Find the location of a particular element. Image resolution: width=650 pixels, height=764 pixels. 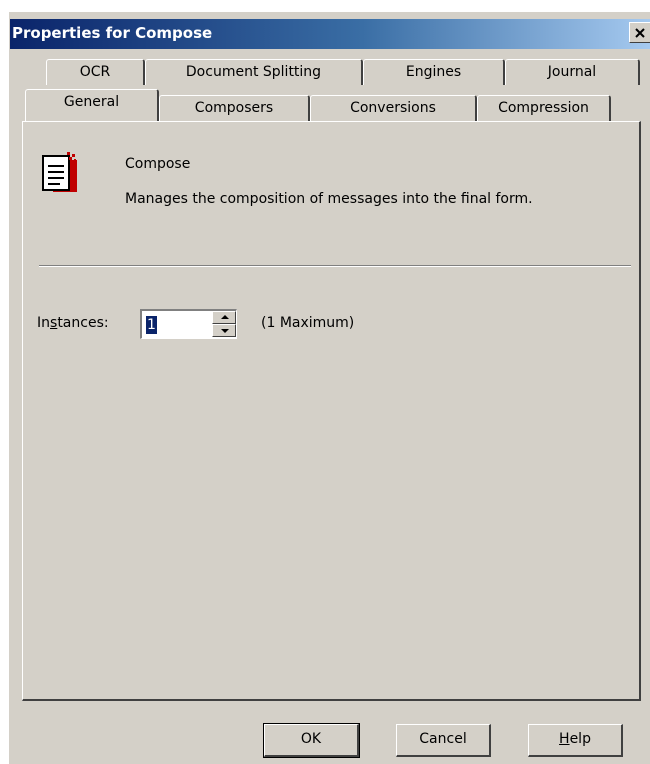

help-button: Help is located at coordinates (575, 740).